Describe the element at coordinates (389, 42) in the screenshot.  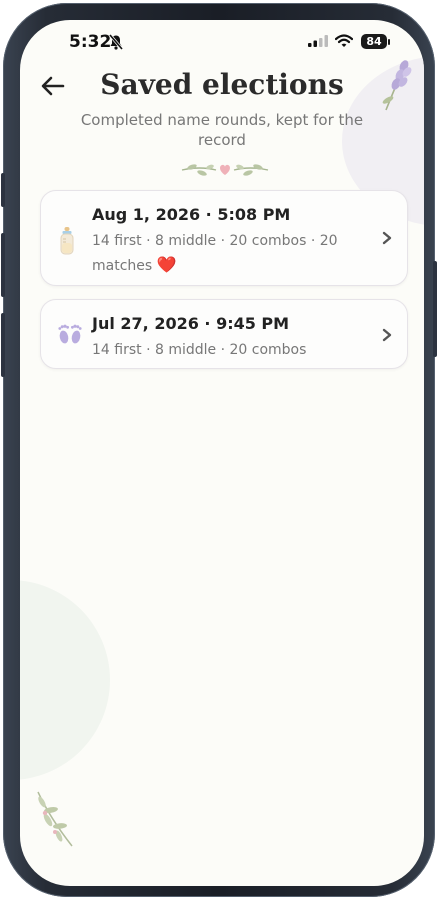
I see `battery-cap` at that location.